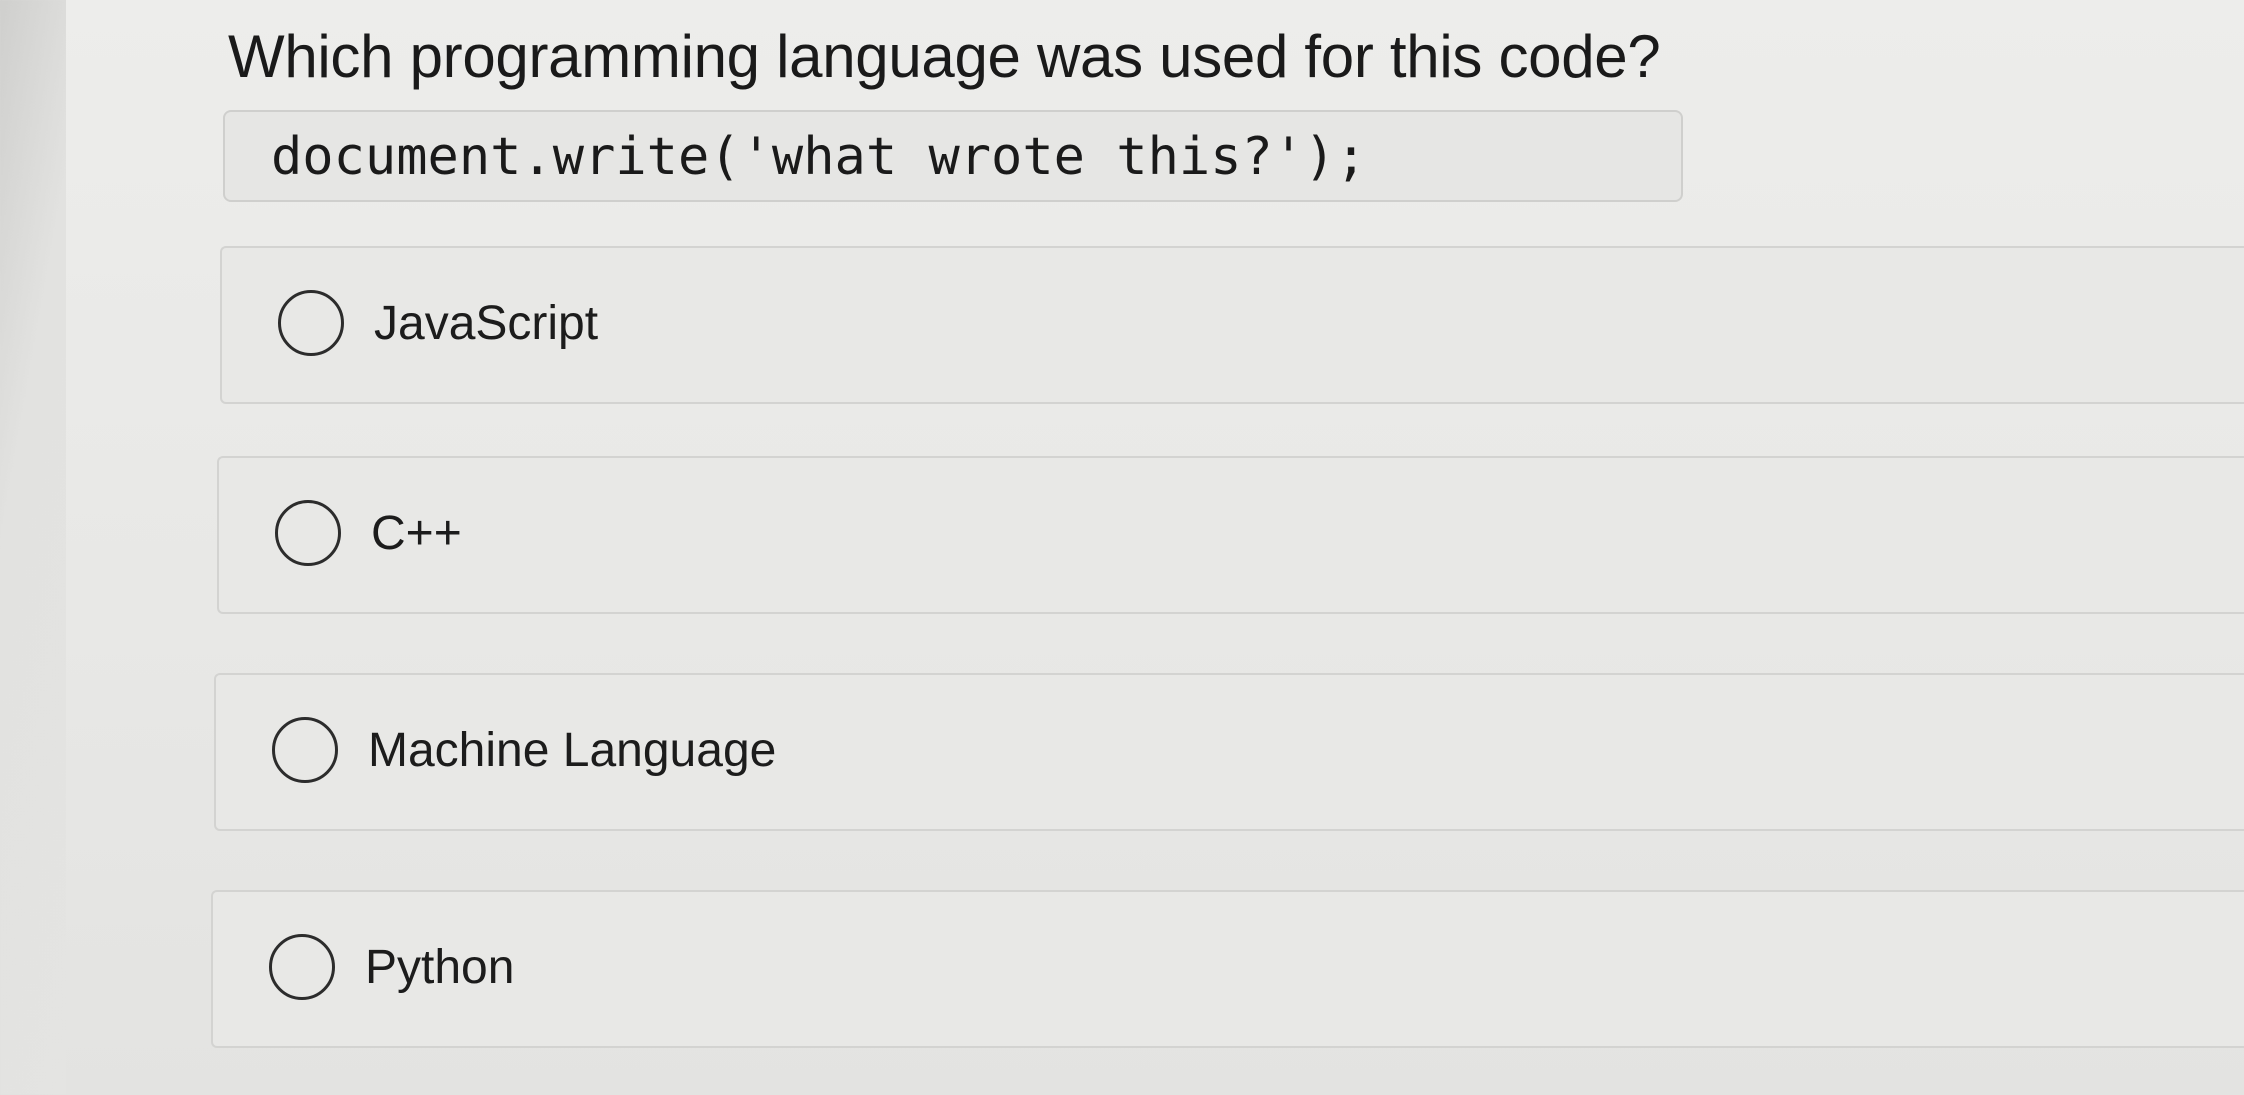 This screenshot has width=2244, height=1095. Describe the element at coordinates (1232, 325) in the screenshot. I see `answer-option-javascript: JavaScript` at that location.